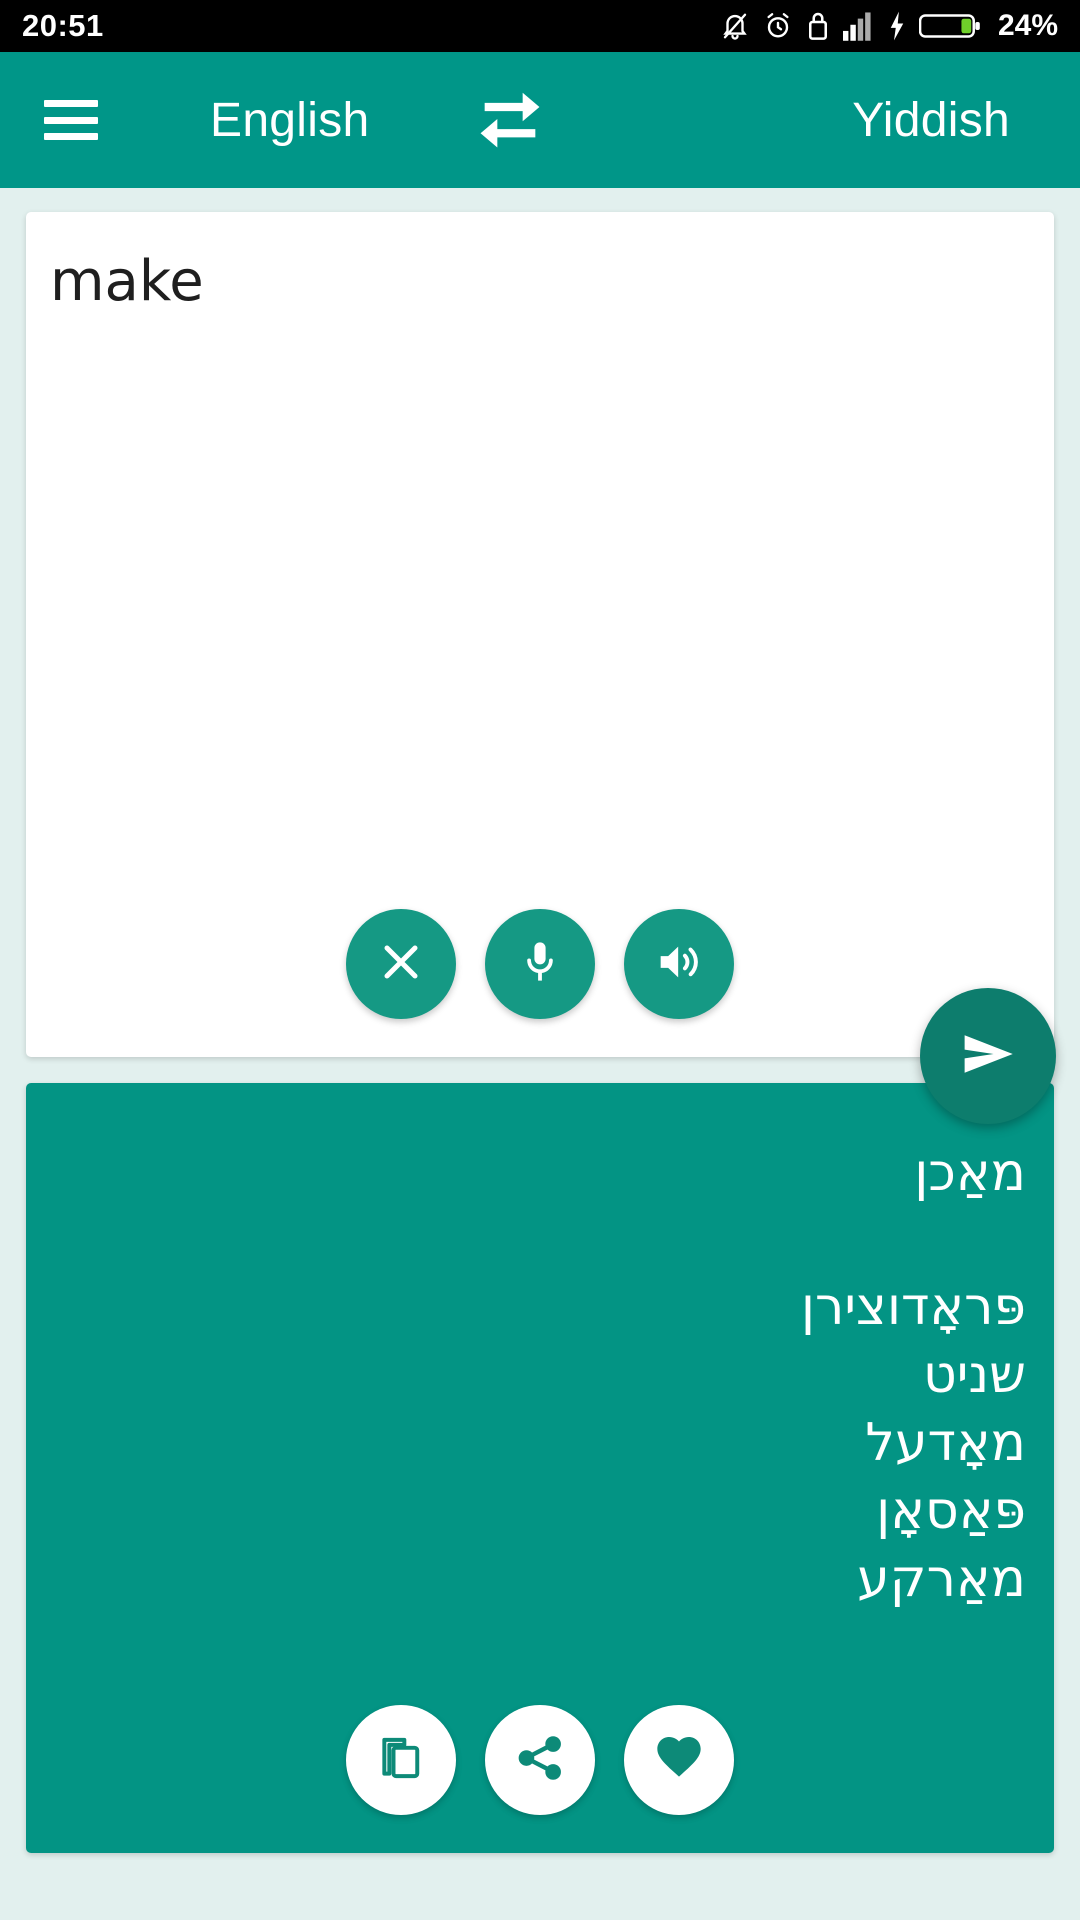 The height and width of the screenshot is (1920, 1080). I want to click on result-actions, so click(540, 1760).